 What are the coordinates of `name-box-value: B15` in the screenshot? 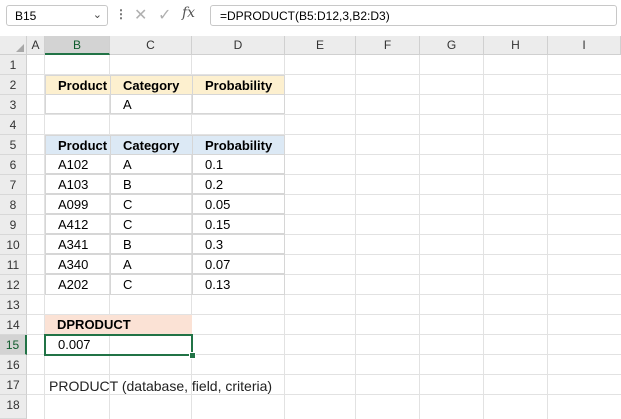 It's located at (26, 16).